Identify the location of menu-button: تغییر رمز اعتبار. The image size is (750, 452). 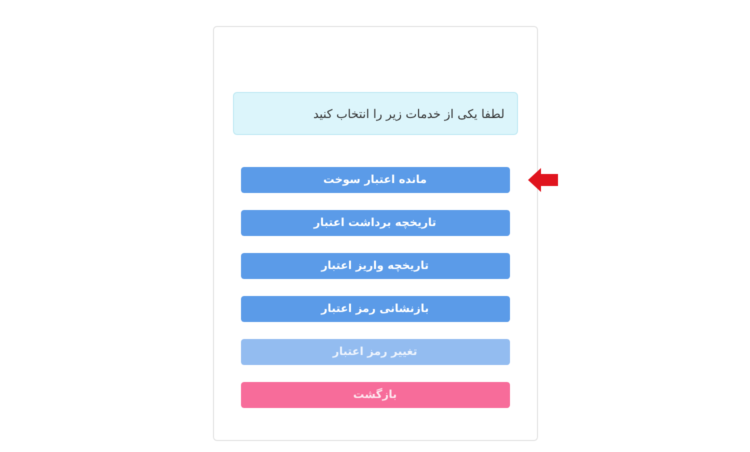
(375, 352).